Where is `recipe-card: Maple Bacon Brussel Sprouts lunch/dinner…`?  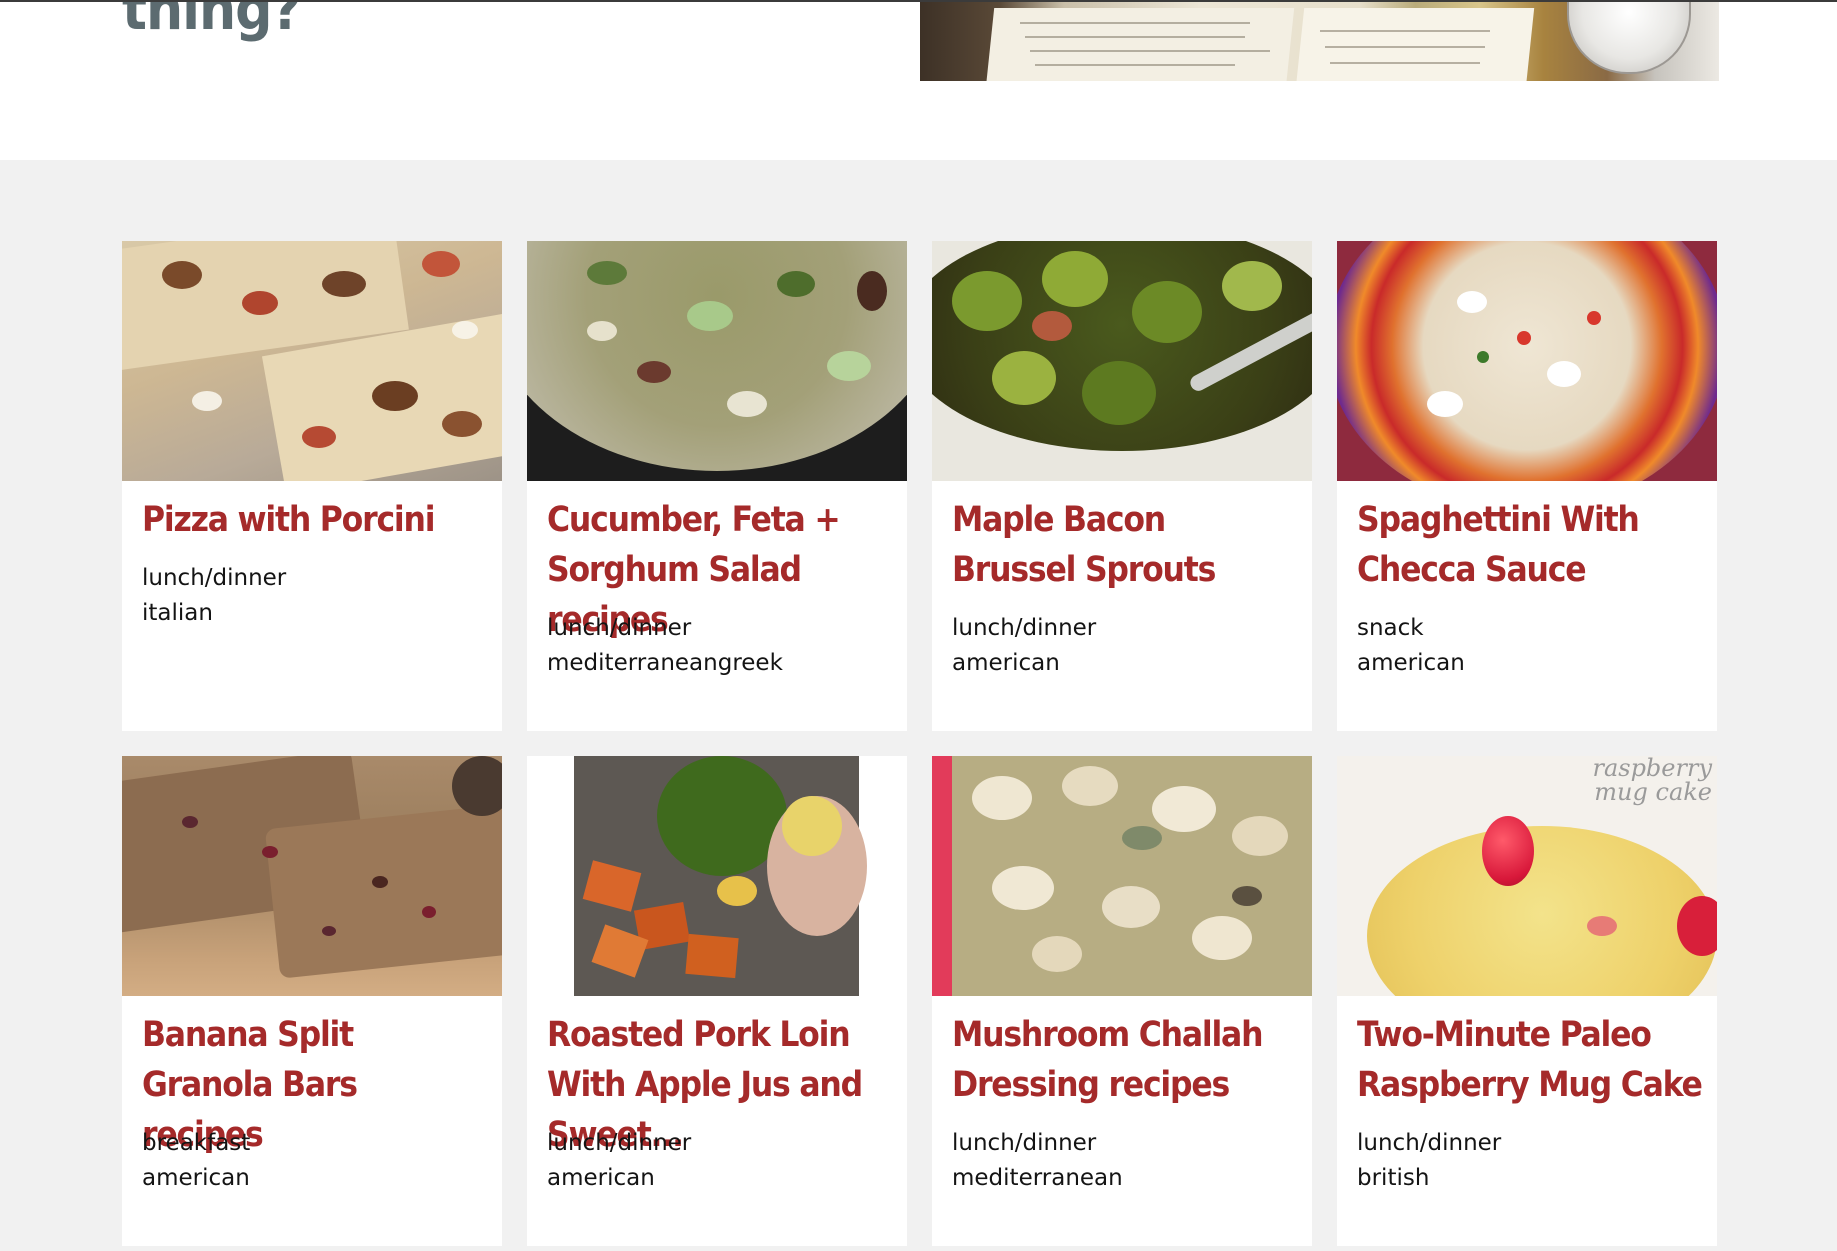 recipe-card: Maple Bacon Brussel Sprouts lunch/dinner… is located at coordinates (1122, 486).